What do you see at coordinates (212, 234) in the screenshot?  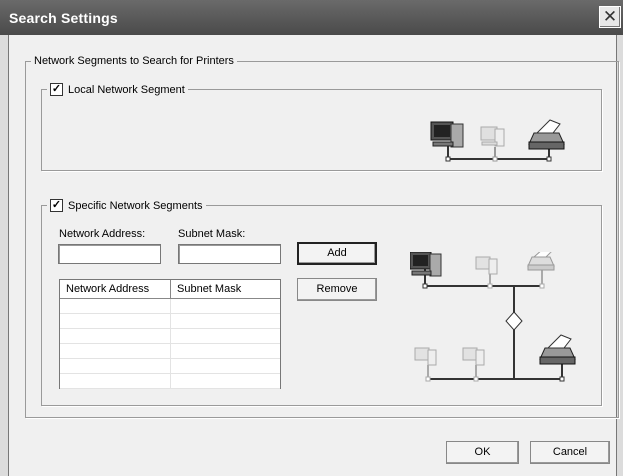 I see `subnet-mask-label: Subnet Mask:` at bounding box center [212, 234].